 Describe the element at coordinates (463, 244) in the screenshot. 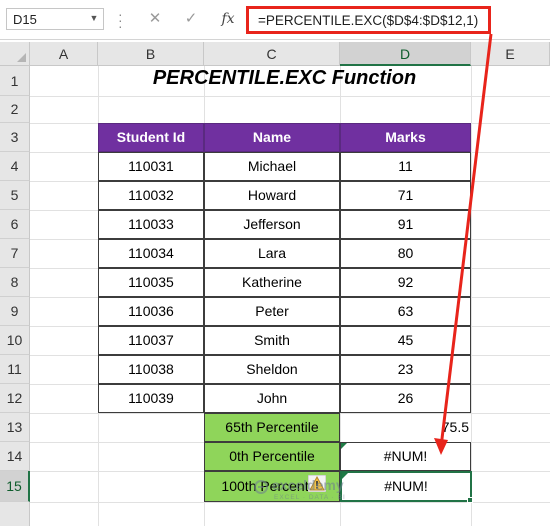

I see `annotation-arrow` at that location.